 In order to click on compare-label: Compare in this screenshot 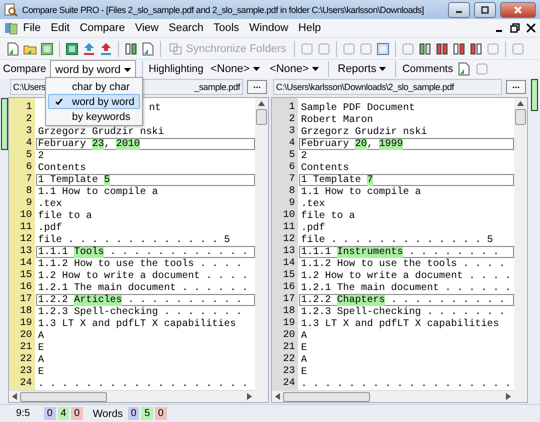, I will do `click(24, 69)`.